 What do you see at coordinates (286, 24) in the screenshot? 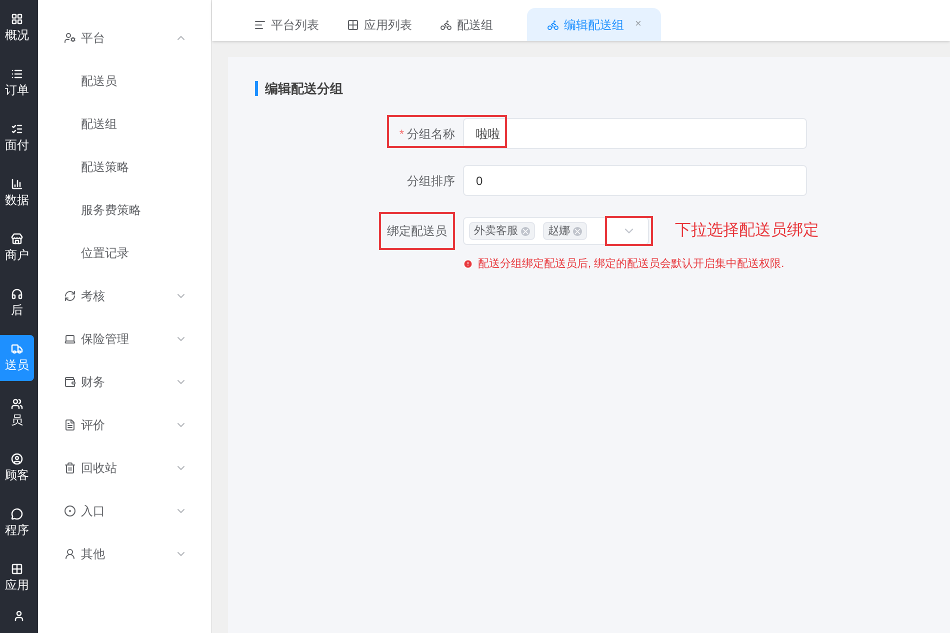
I see `tab: 平台列表` at bounding box center [286, 24].